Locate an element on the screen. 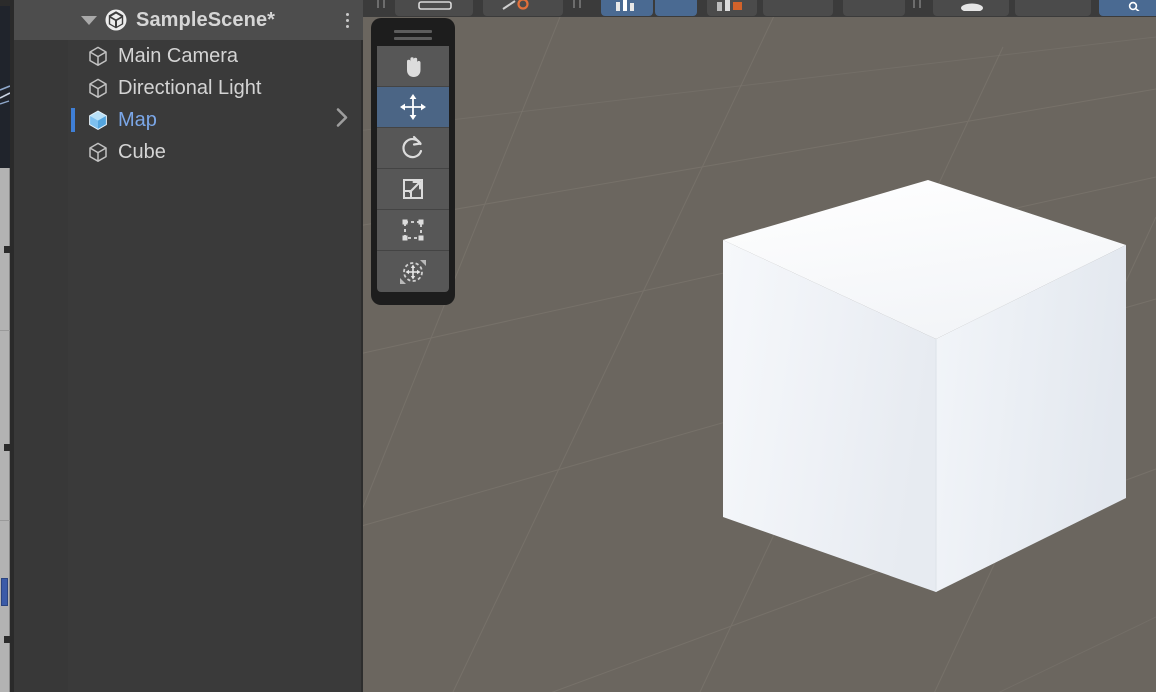  transform-gizmo-icon is located at coordinates (413, 271).